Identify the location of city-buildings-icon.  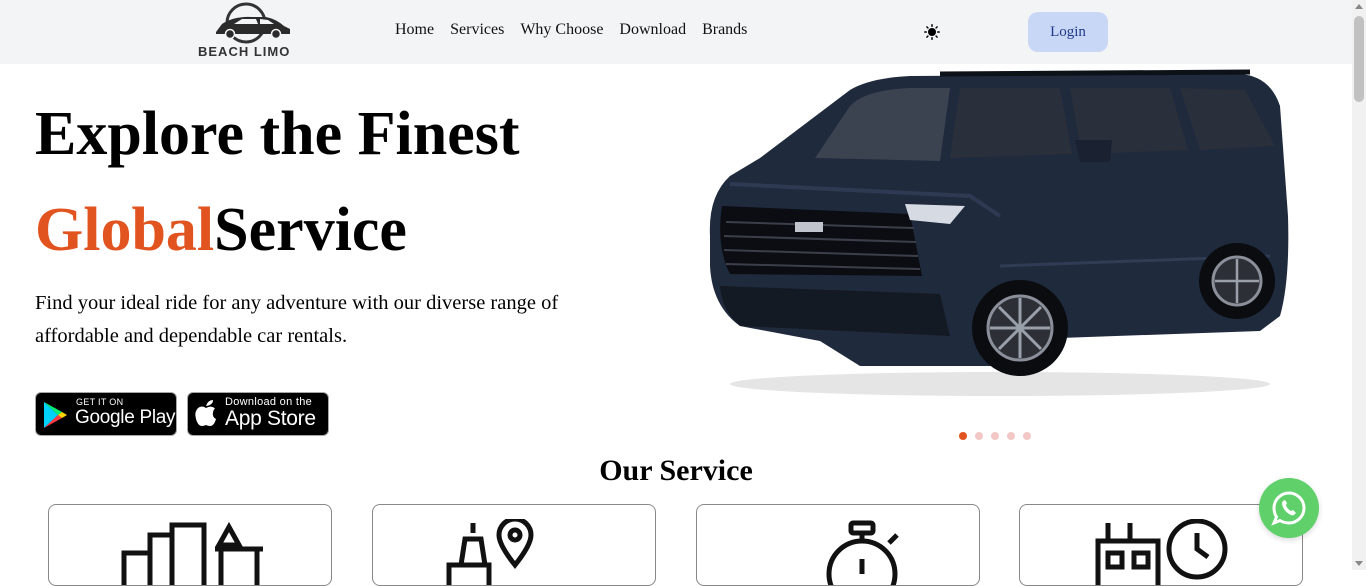
(192, 553).